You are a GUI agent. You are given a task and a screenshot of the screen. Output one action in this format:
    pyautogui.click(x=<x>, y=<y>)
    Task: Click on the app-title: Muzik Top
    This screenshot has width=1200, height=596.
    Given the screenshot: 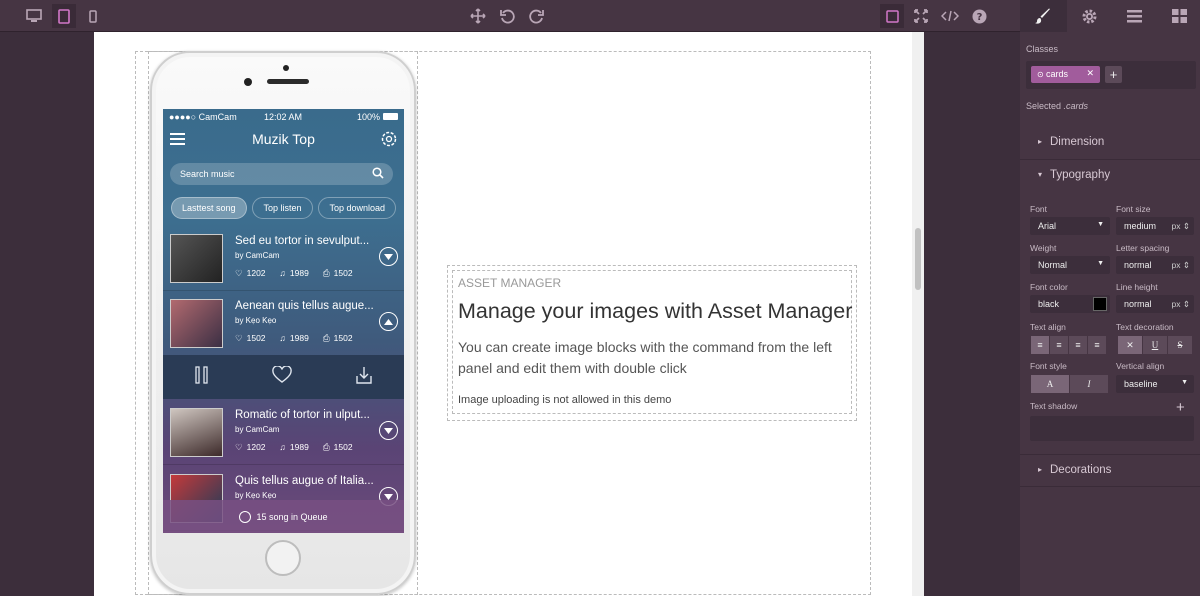 What is the action you would take?
    pyautogui.click(x=283, y=139)
    